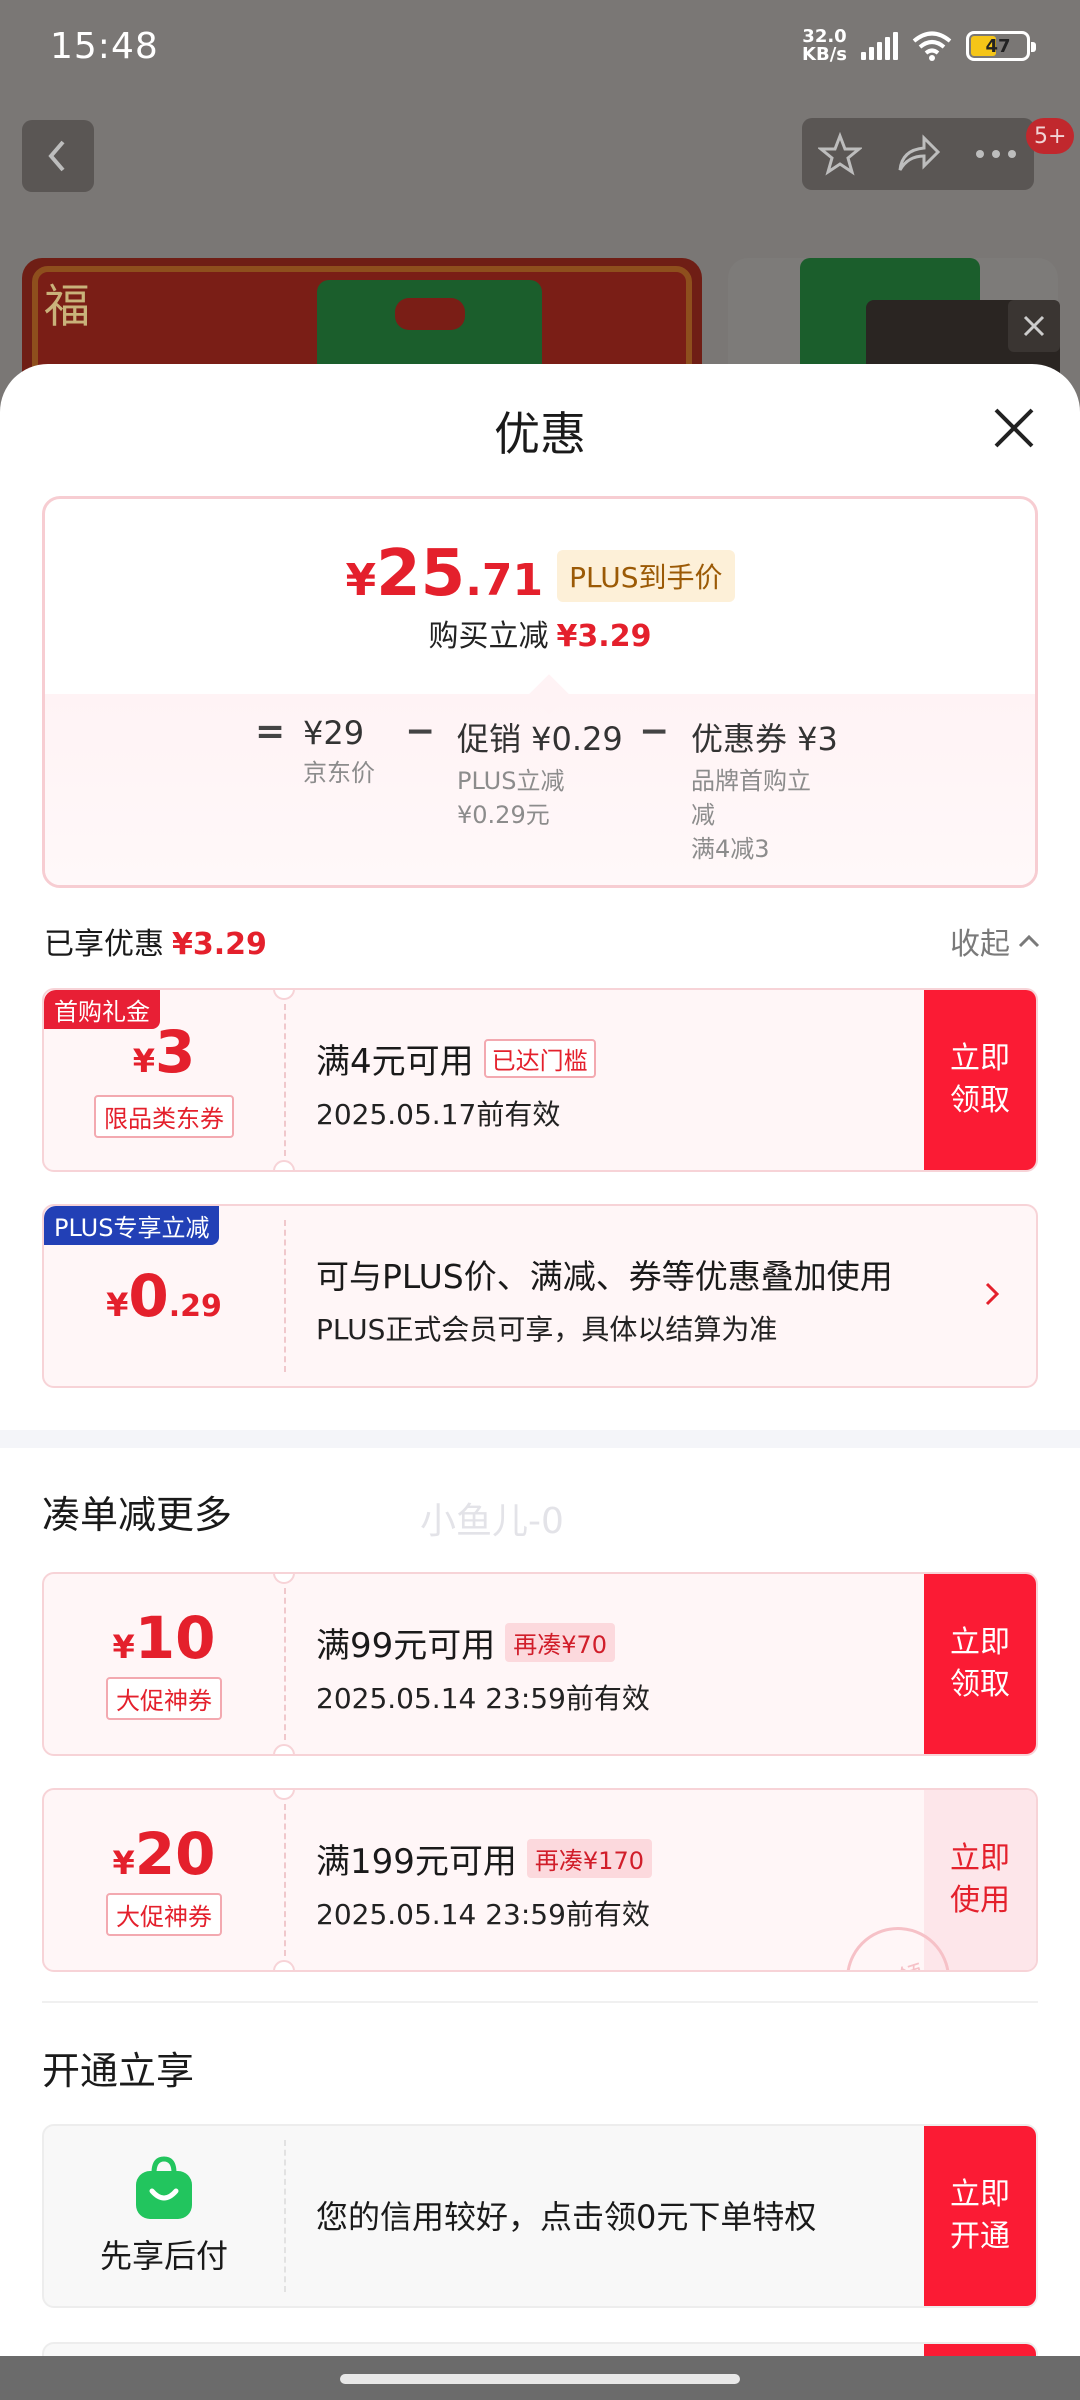 Image resolution: width=1080 pixels, height=2400 pixels. I want to click on coupon-info: 满99元可用 再凑¥70 2025.05.14 23:59前有效, so click(611, 1667).